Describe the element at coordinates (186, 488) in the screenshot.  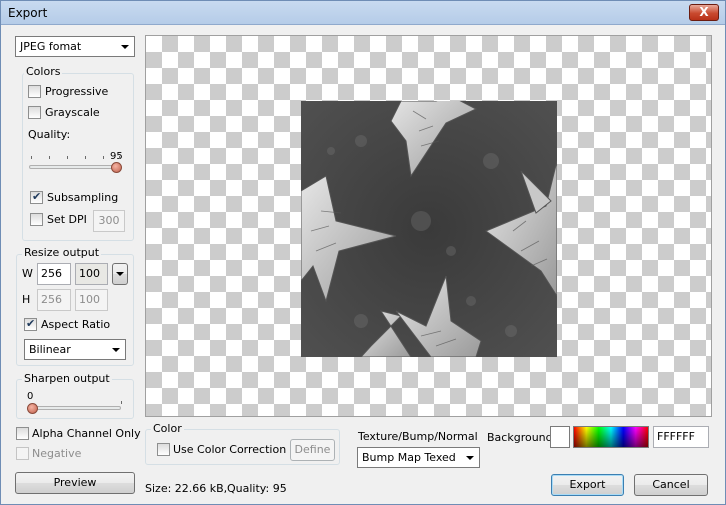
I see `status-size: Size: 22.66 kB,` at that location.